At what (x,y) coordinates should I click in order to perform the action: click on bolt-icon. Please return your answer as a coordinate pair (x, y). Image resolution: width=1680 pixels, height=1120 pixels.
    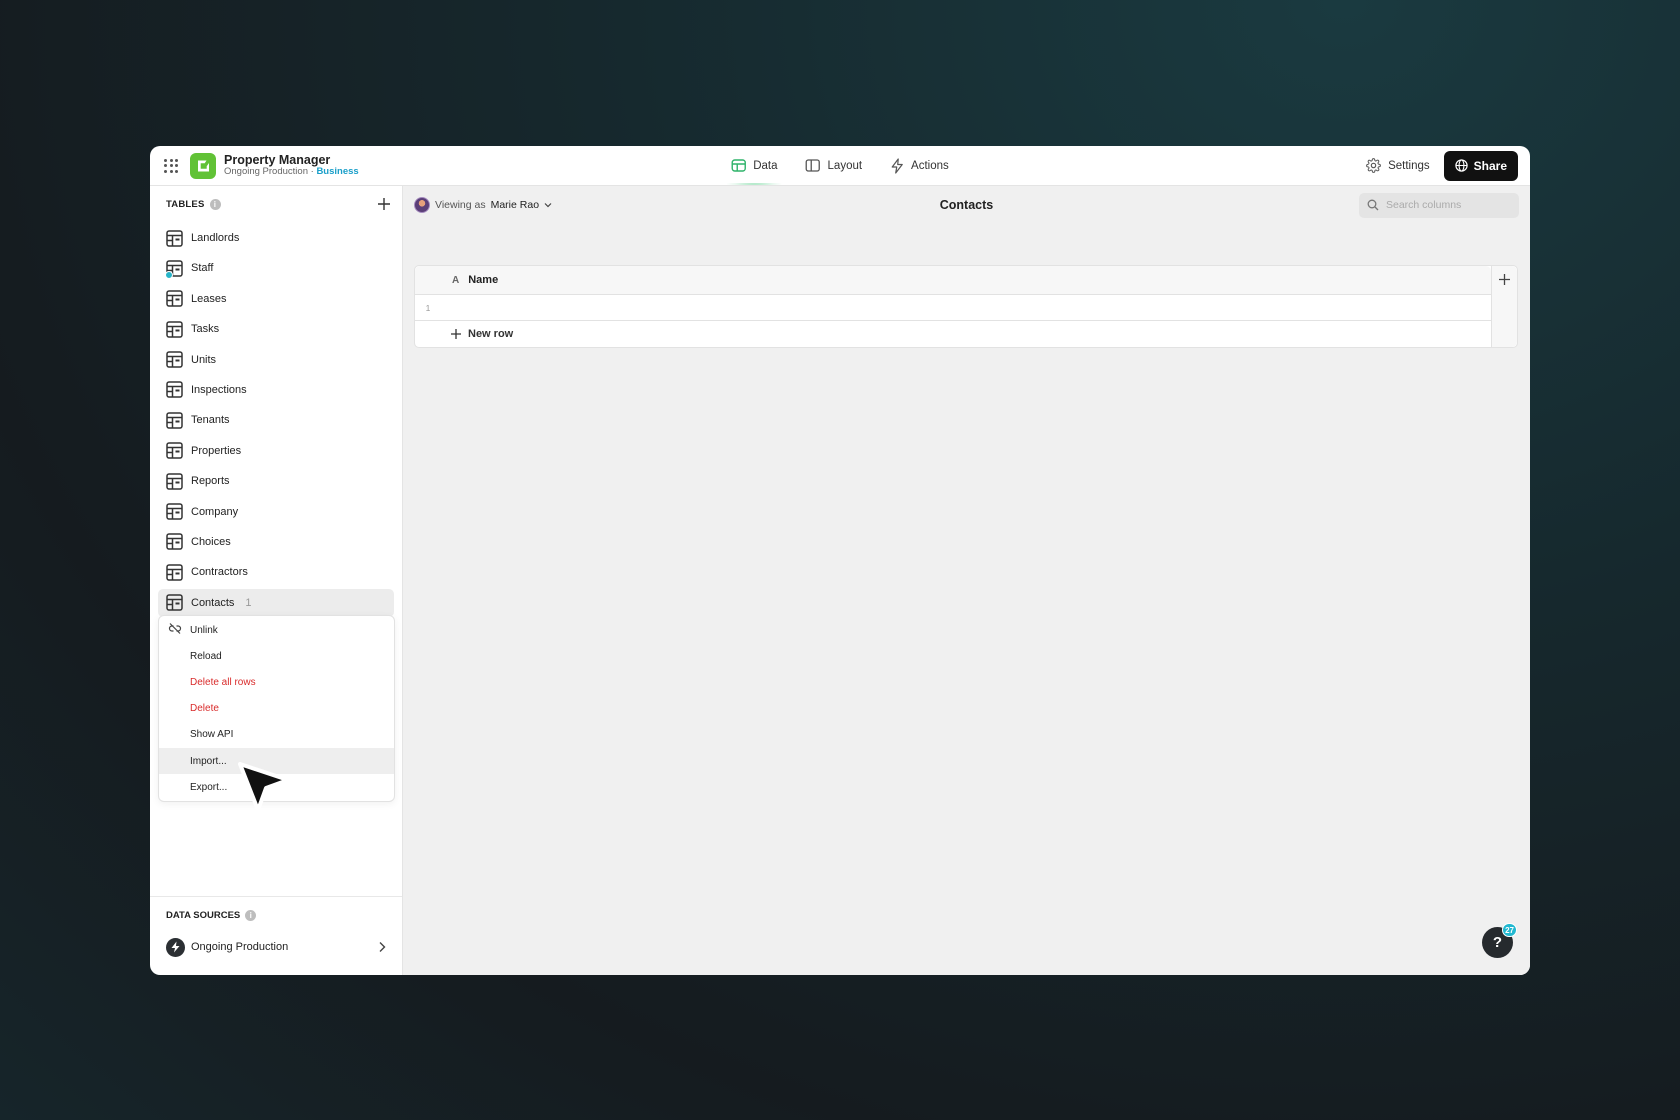
    Looking at the image, I should click on (897, 165).